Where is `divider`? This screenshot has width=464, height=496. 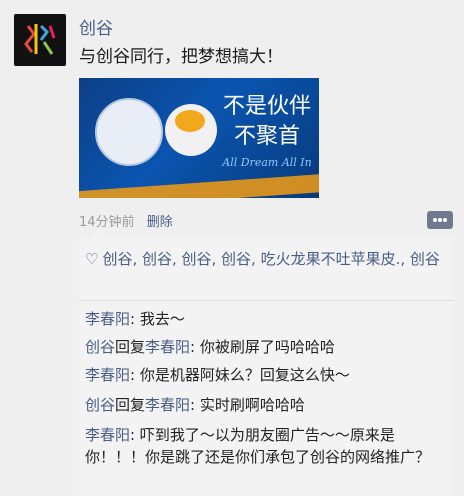
divider is located at coordinates (266, 300).